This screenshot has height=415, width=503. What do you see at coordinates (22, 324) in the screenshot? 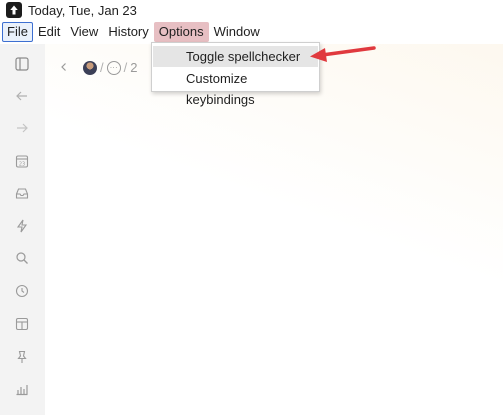
I see `layout-icon` at bounding box center [22, 324].